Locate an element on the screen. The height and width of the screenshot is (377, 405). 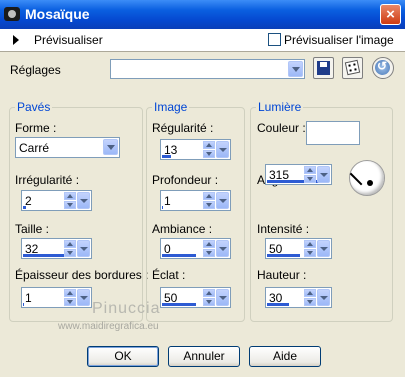
preview-image-label: Prévisualiser l'image is located at coordinates (339, 40).